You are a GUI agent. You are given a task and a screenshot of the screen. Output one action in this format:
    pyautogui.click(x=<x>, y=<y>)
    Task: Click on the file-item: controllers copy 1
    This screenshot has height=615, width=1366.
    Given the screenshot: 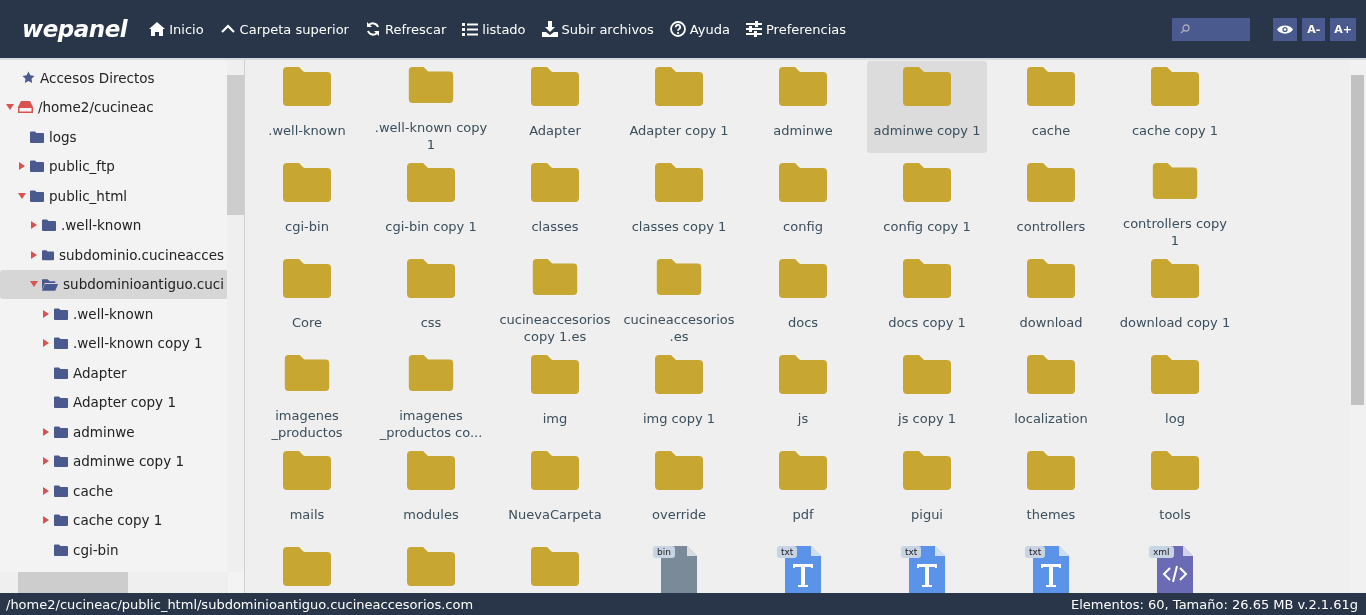 What is the action you would take?
    pyautogui.click(x=1175, y=203)
    